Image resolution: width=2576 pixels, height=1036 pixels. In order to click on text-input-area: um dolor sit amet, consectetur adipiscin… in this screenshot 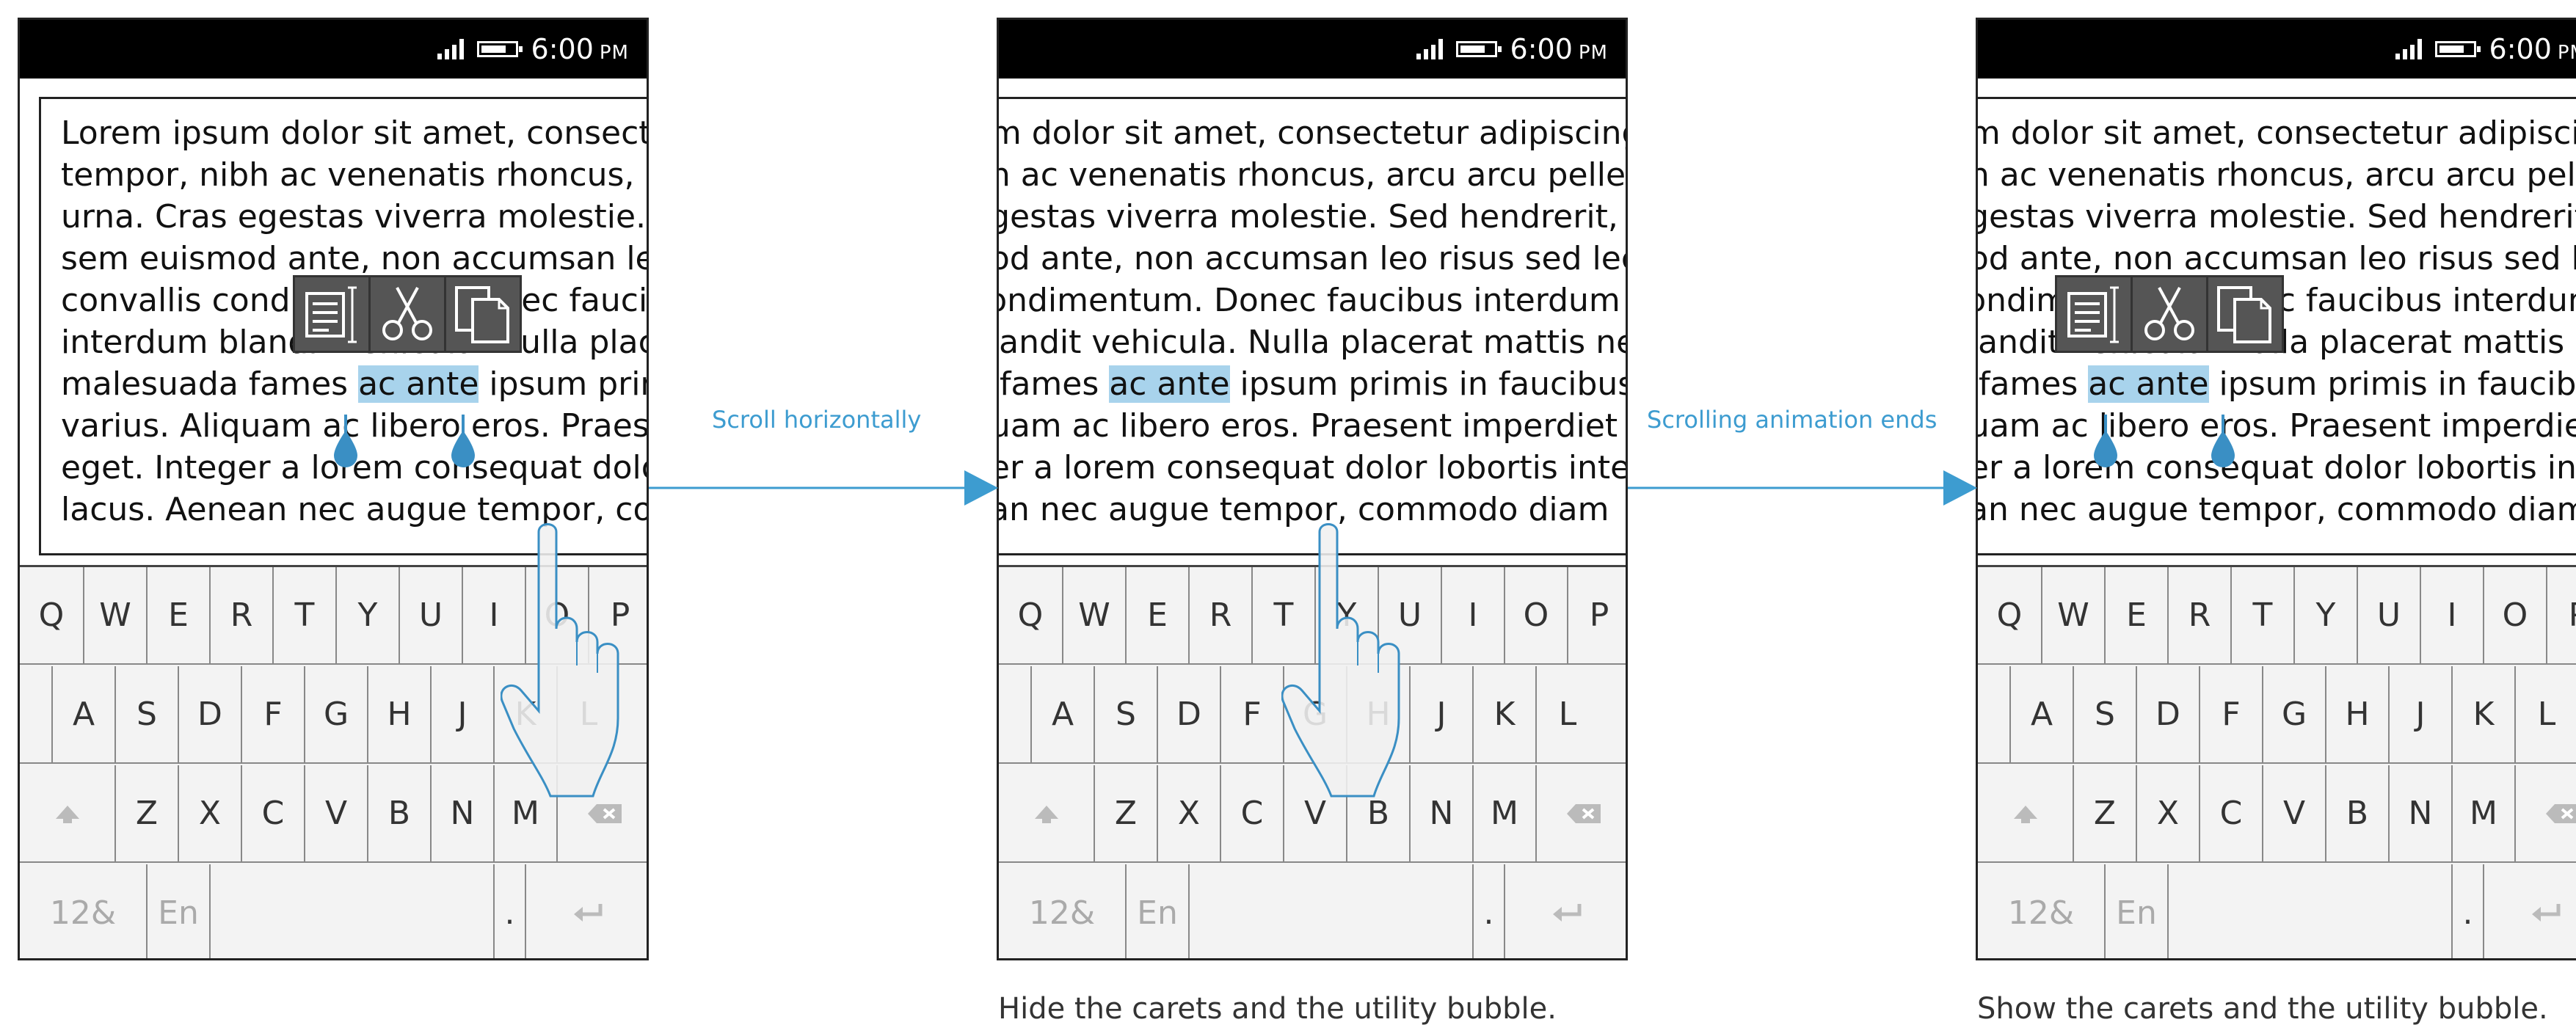, I will do `click(1312, 326)`.